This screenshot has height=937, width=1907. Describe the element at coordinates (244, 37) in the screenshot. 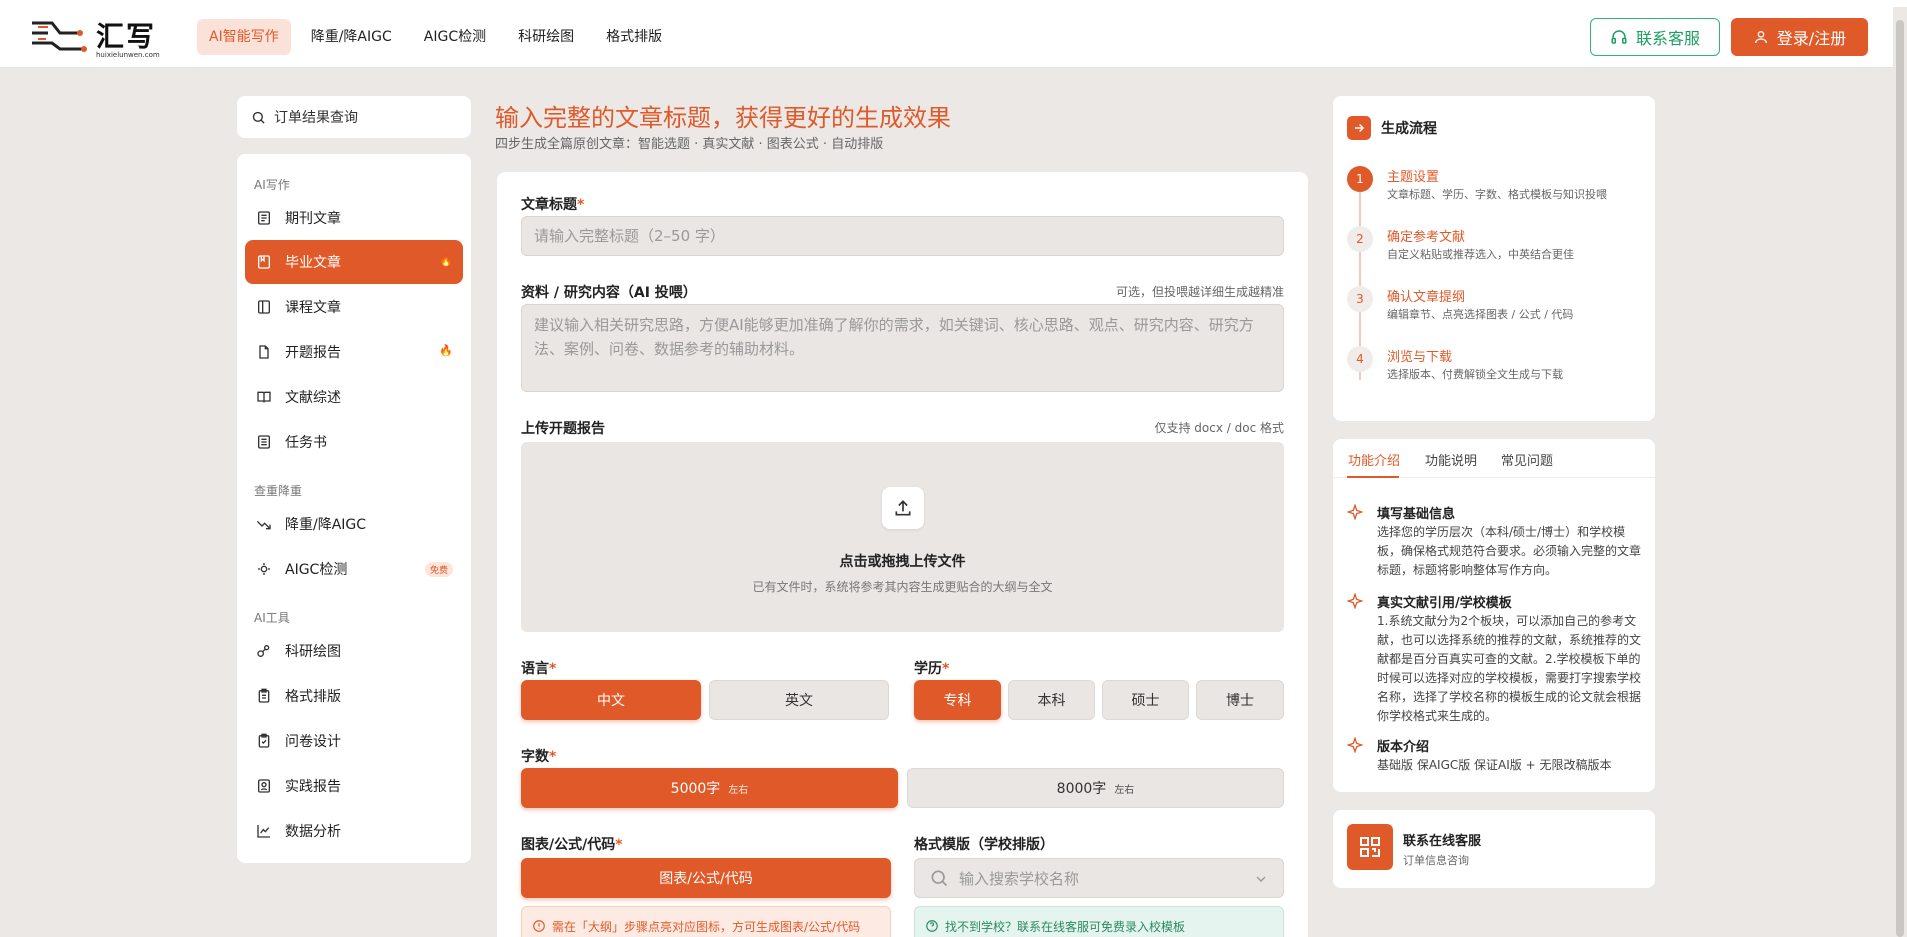

I see `nav-ai-writing: AI智能写作` at that location.